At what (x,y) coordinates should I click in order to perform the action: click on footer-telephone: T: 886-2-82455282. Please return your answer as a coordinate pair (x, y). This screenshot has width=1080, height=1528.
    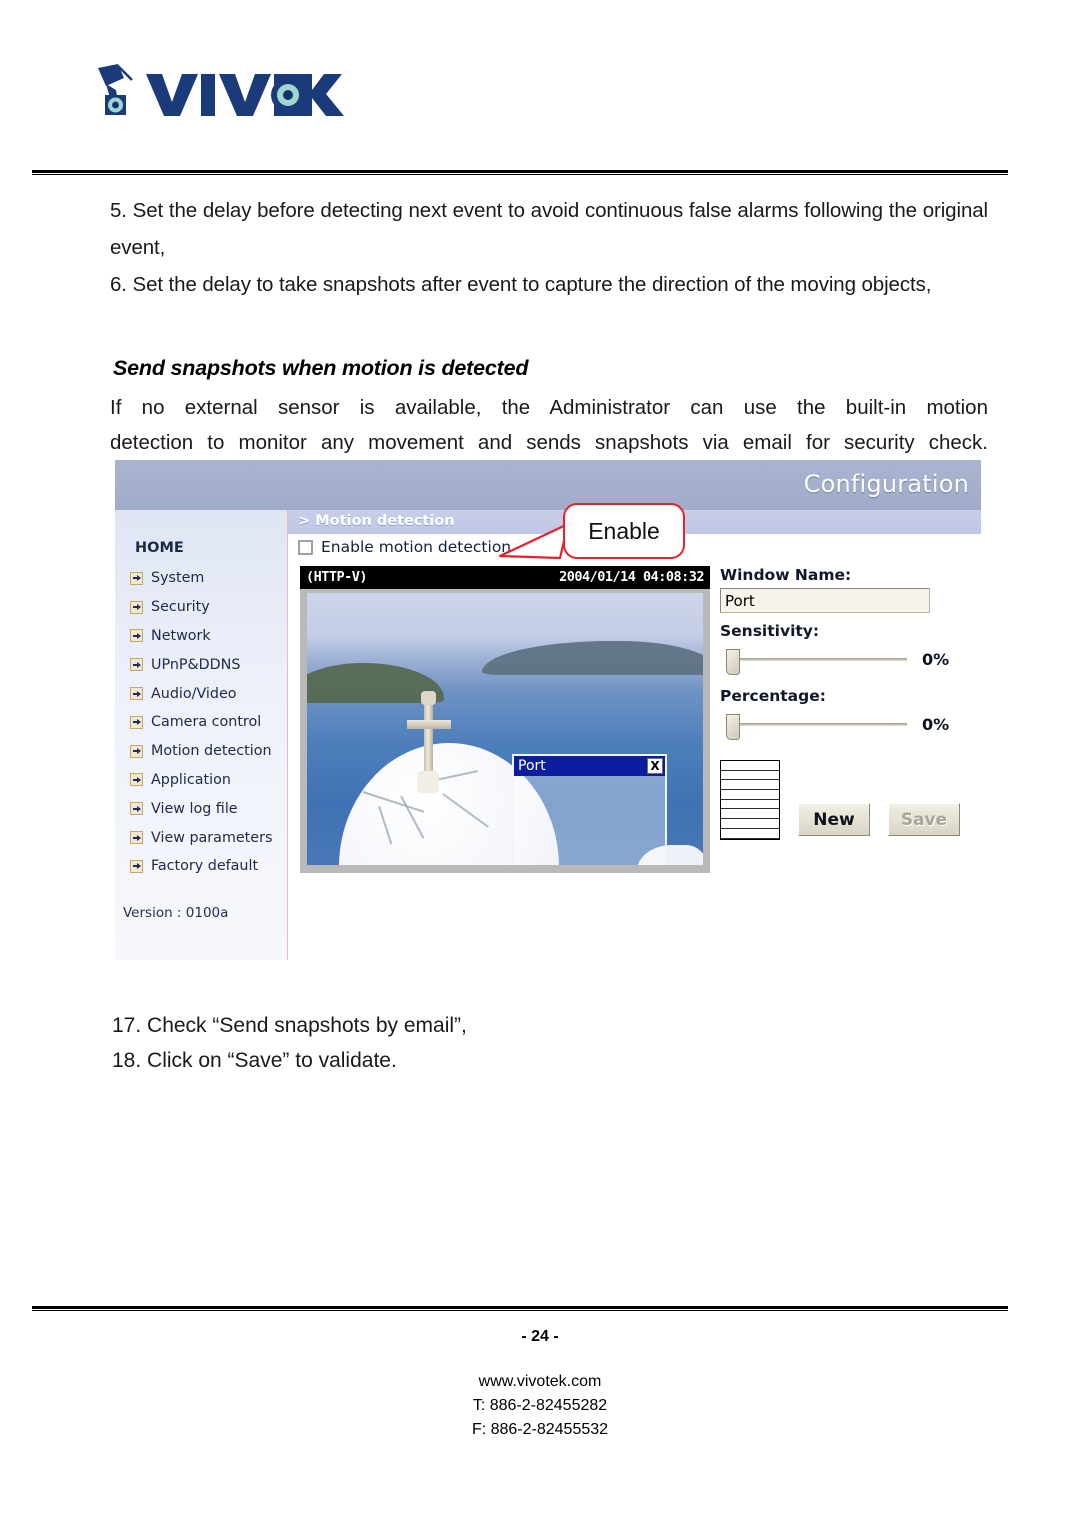
    Looking at the image, I should click on (540, 1405).